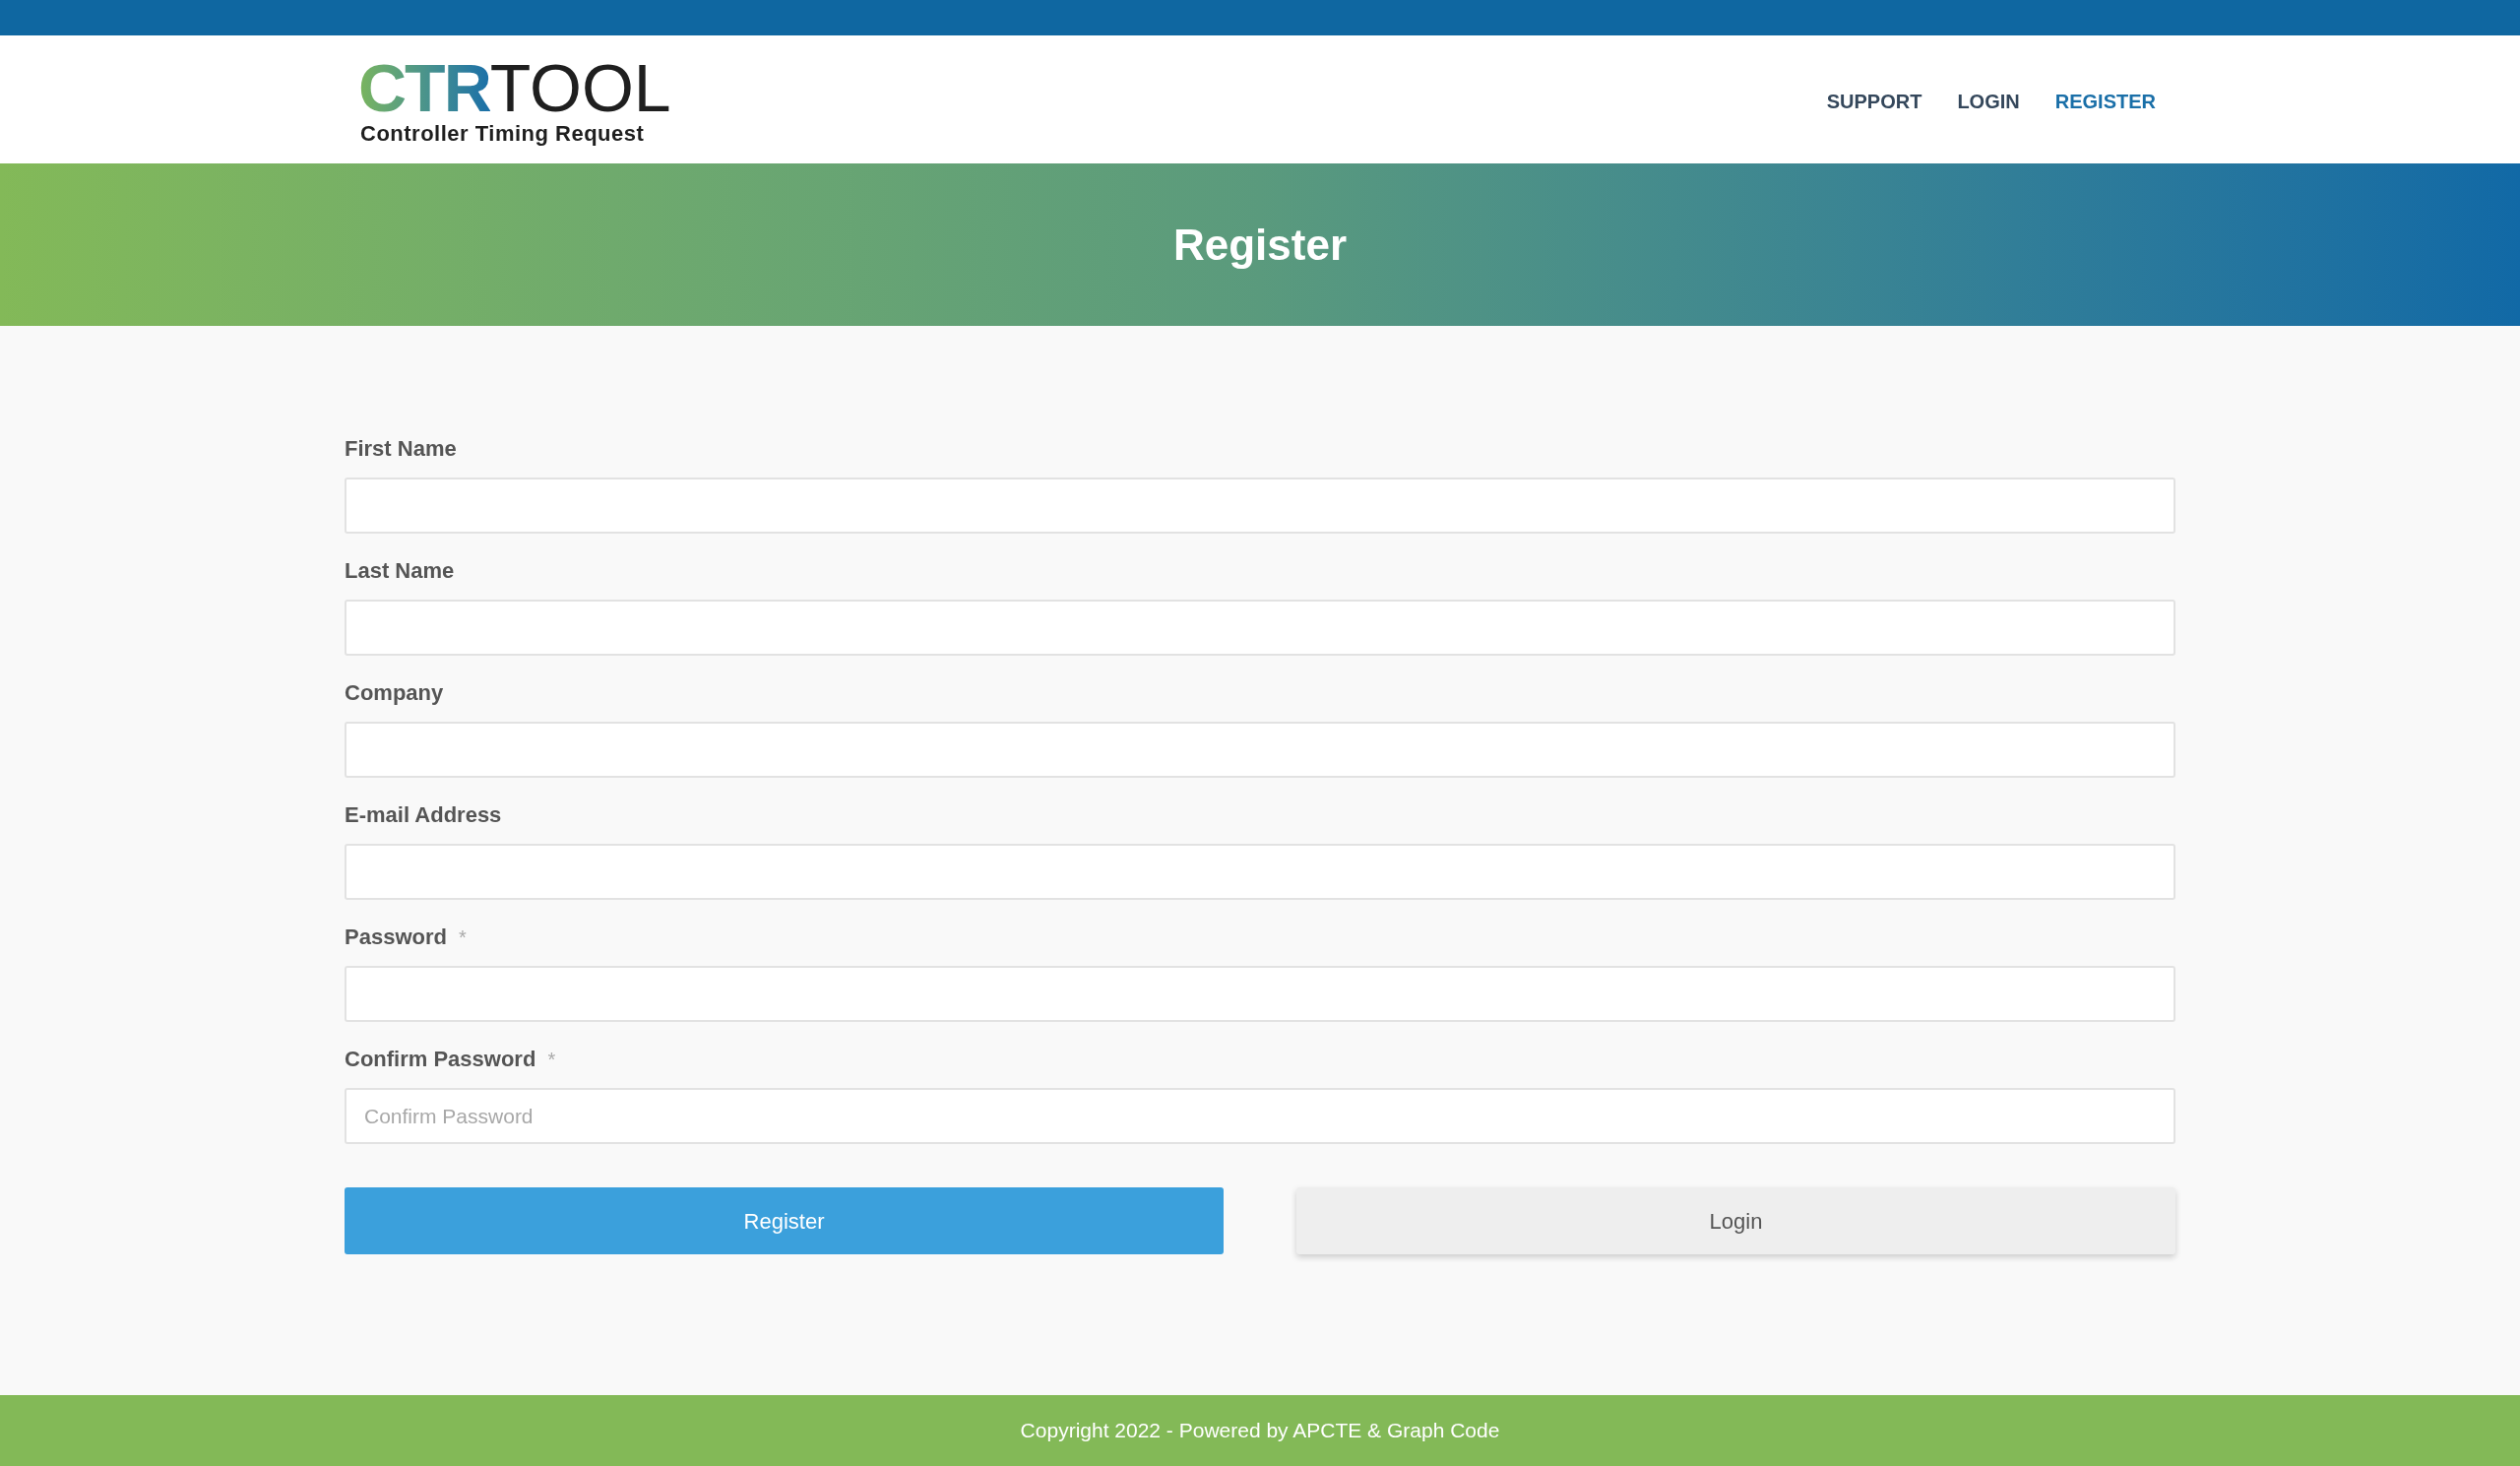 This screenshot has width=2520, height=1466. Describe the element at coordinates (503, 134) in the screenshot. I see `logo-tagline: Controller Timing Request` at that location.